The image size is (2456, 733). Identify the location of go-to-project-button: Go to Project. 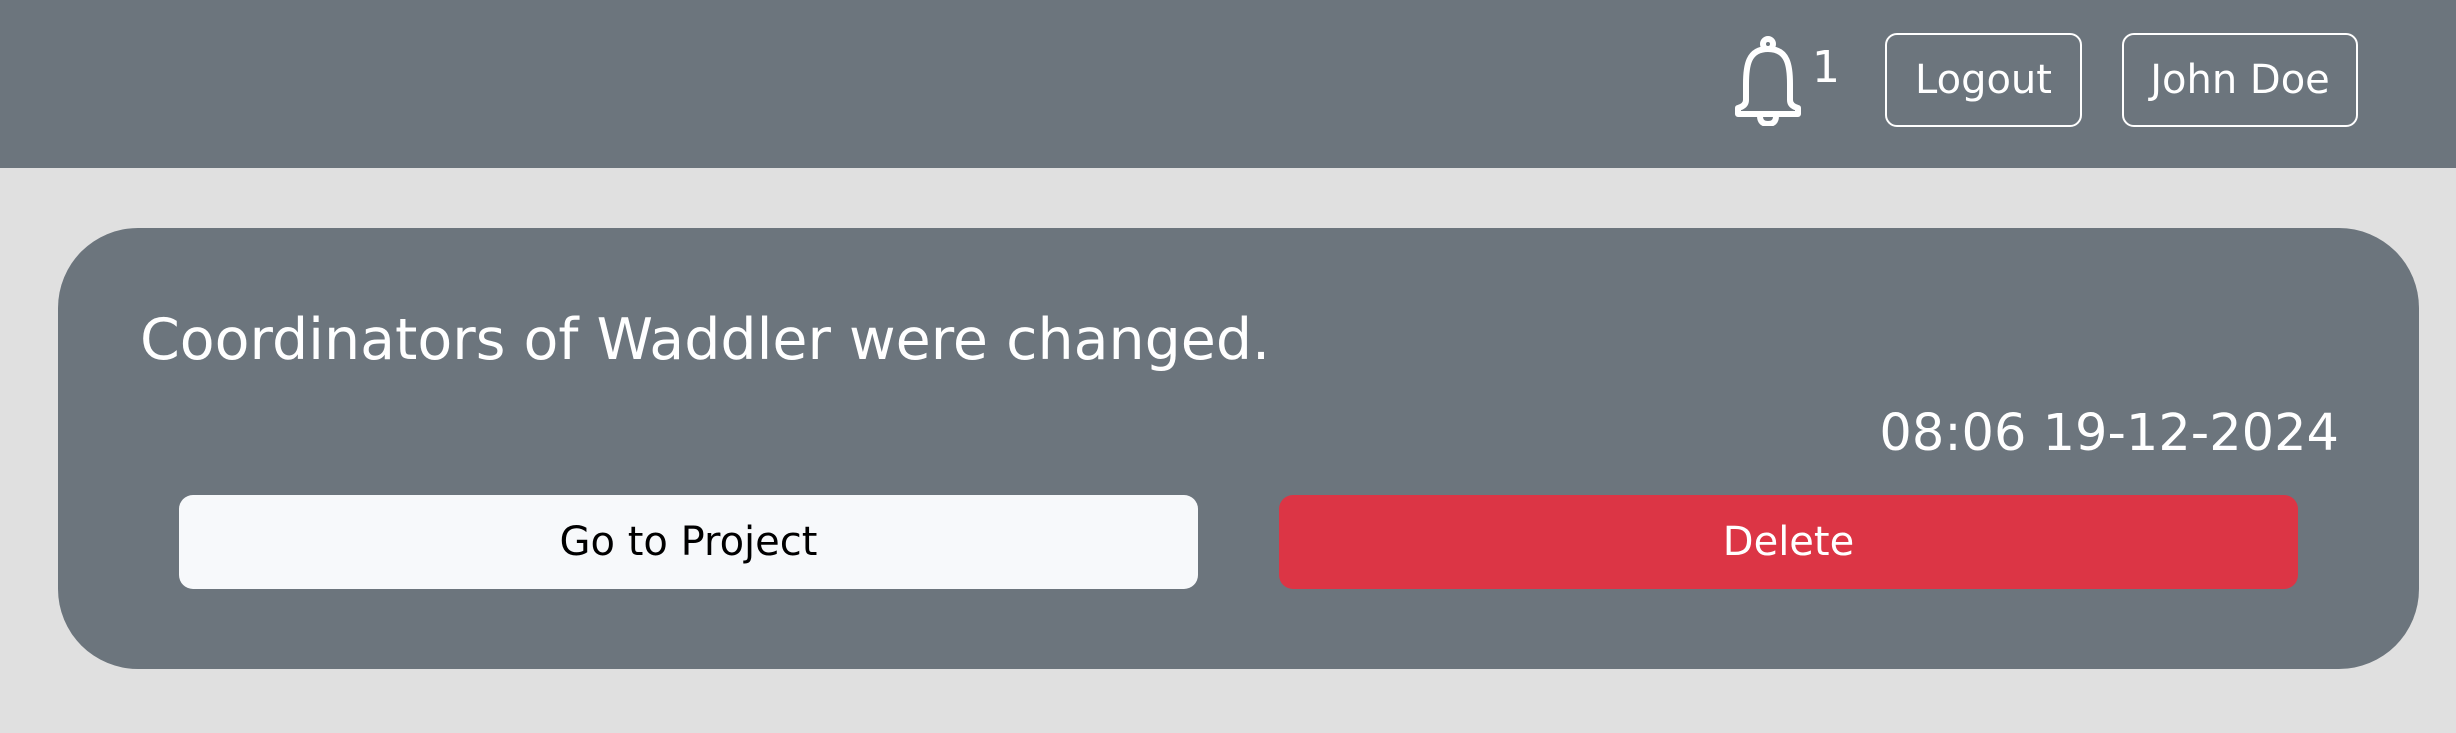
(688, 542).